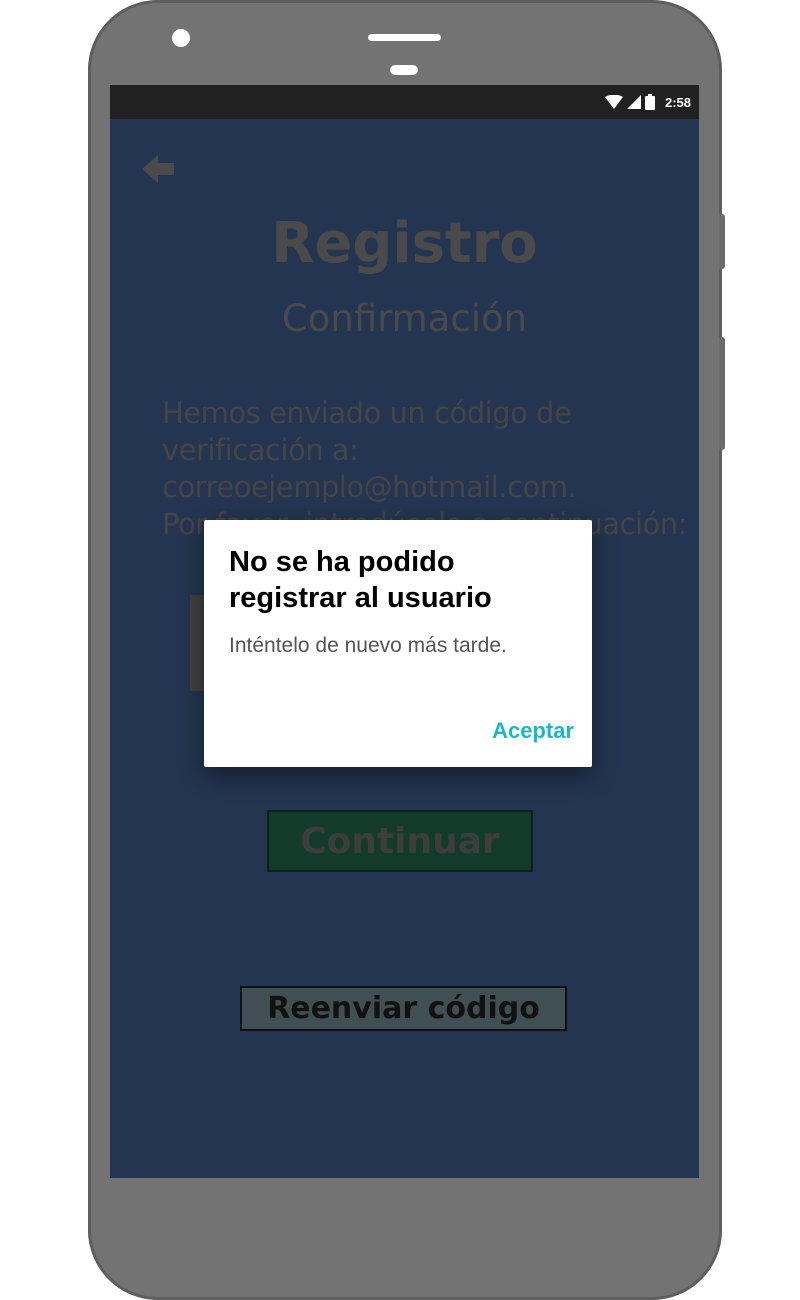  What do you see at coordinates (613, 102) in the screenshot?
I see `wifi-icon` at bounding box center [613, 102].